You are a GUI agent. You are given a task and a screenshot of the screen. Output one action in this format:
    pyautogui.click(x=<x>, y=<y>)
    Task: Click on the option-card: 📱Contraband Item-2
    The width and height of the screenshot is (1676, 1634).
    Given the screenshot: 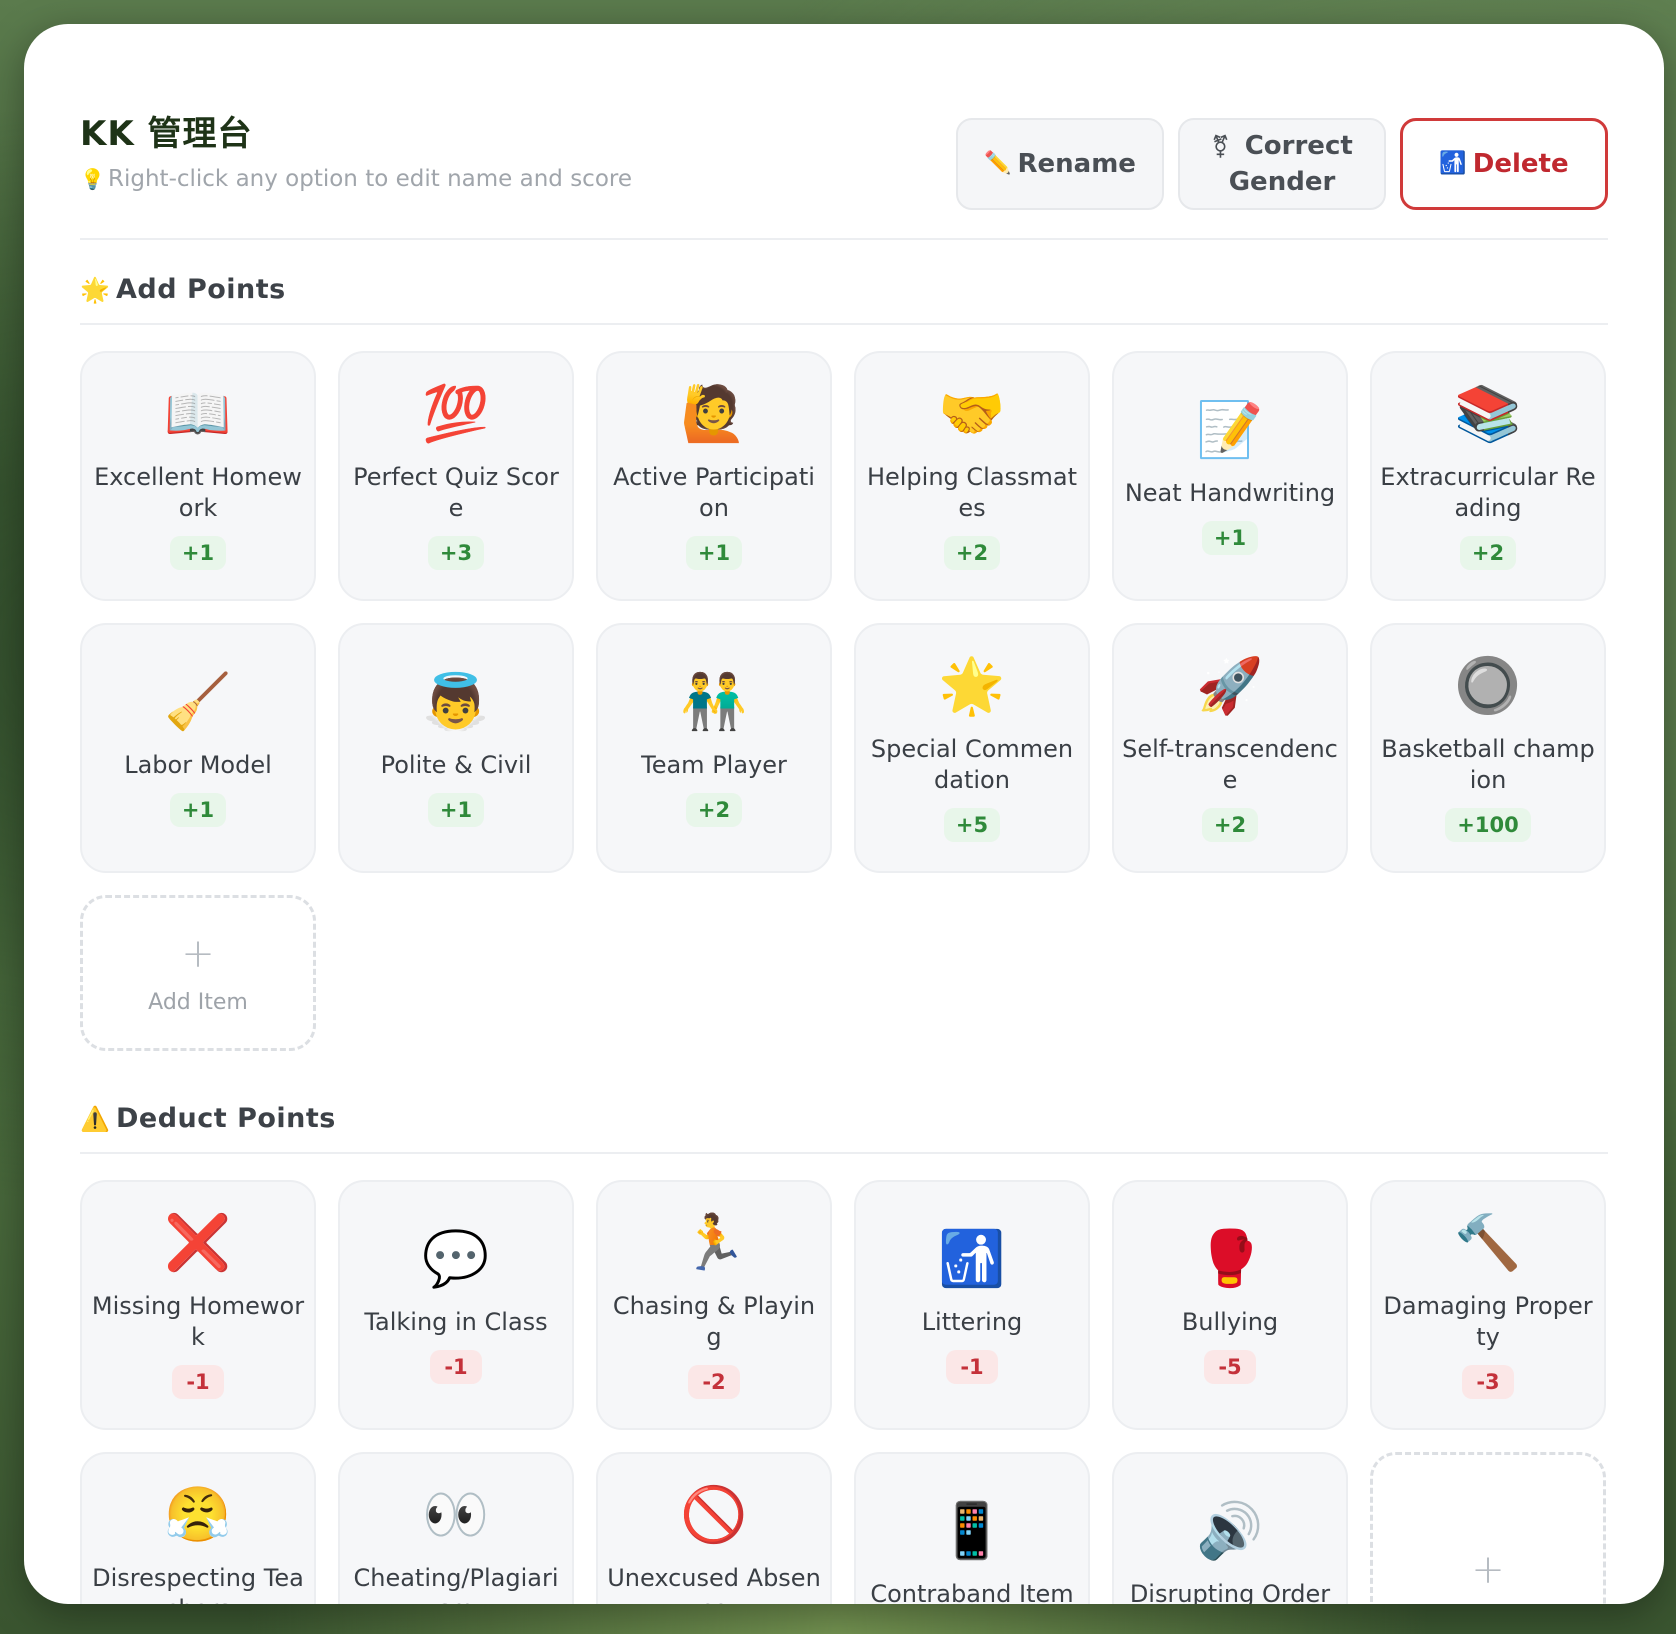 What is the action you would take?
    pyautogui.click(x=972, y=1528)
    